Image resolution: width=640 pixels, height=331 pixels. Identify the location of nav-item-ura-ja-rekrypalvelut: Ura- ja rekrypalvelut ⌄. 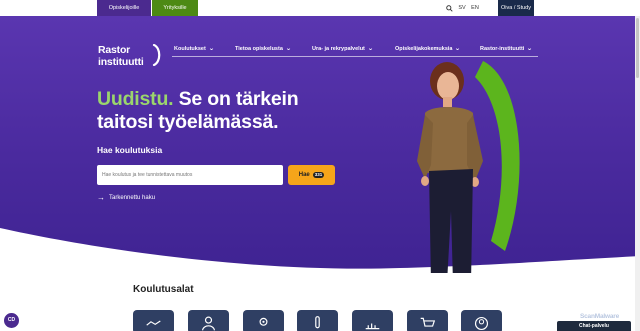
(342, 48).